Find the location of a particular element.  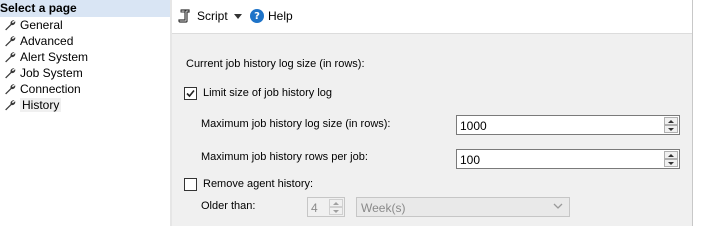

period-select: Week(s) is located at coordinates (463, 207).